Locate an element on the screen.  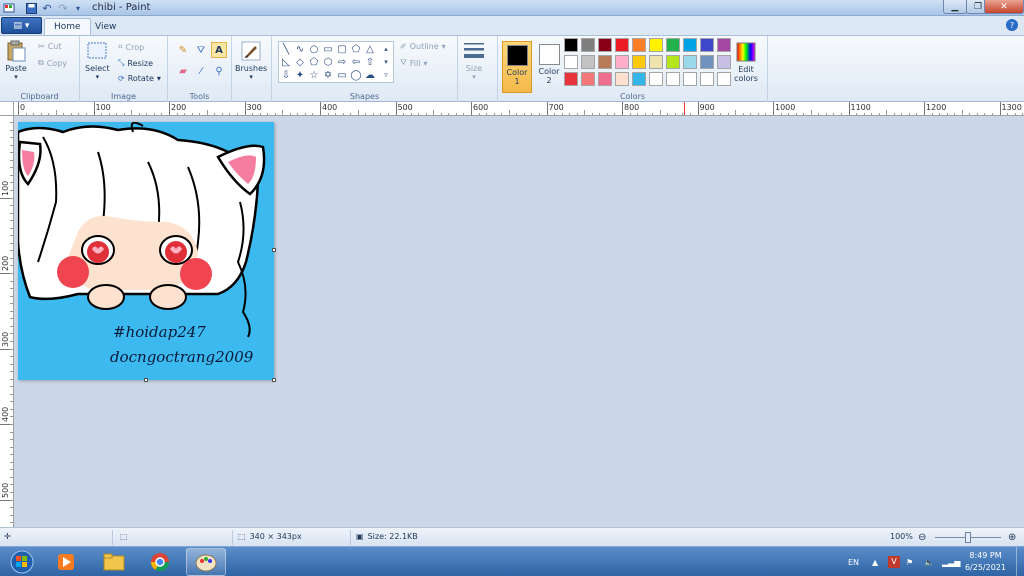
taskbar-paint is located at coordinates (206, 562).